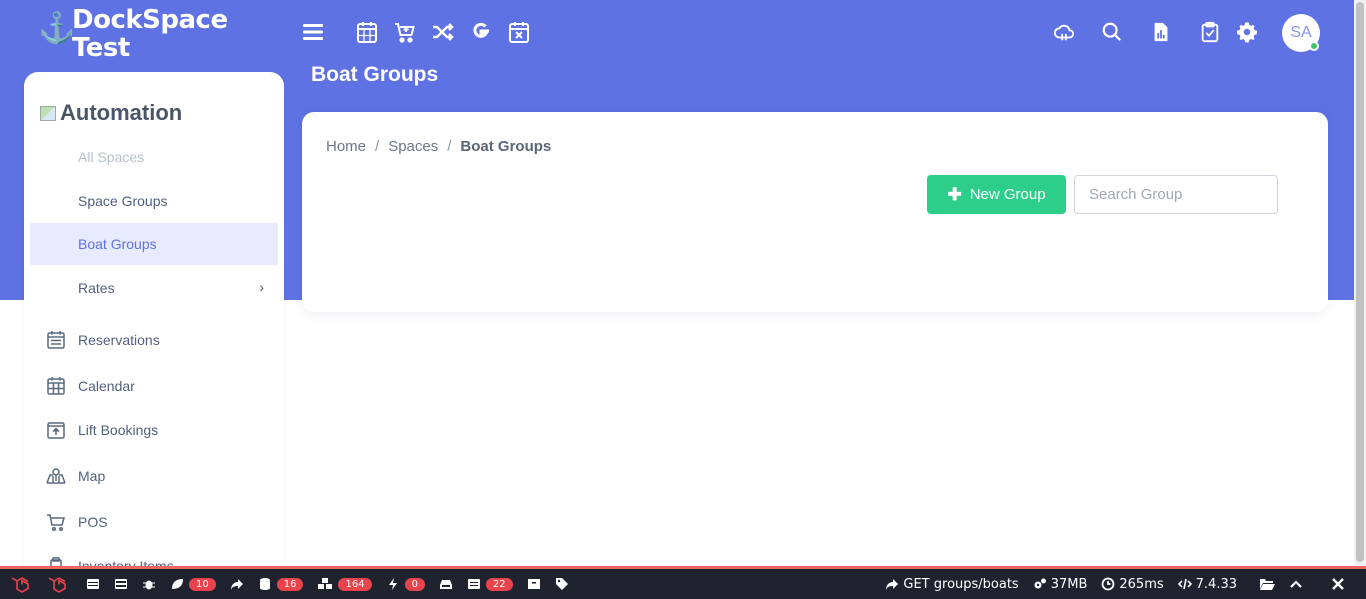 Image resolution: width=1366 pixels, height=599 pixels. Describe the element at coordinates (1069, 584) in the screenshot. I see `memory-text: 37MB` at that location.